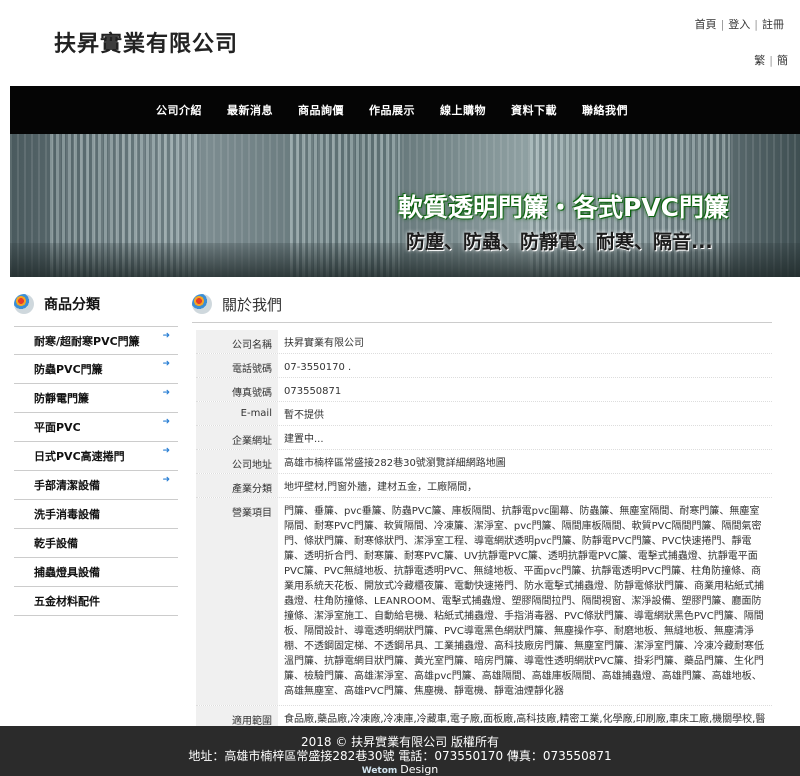 This screenshot has height=776, width=800. What do you see at coordinates (525, 461) in the screenshot?
I see `address-map-link: 高雄市楠梓區常盛接282巷30號瀏覽詳細網路地圖` at bounding box center [525, 461].